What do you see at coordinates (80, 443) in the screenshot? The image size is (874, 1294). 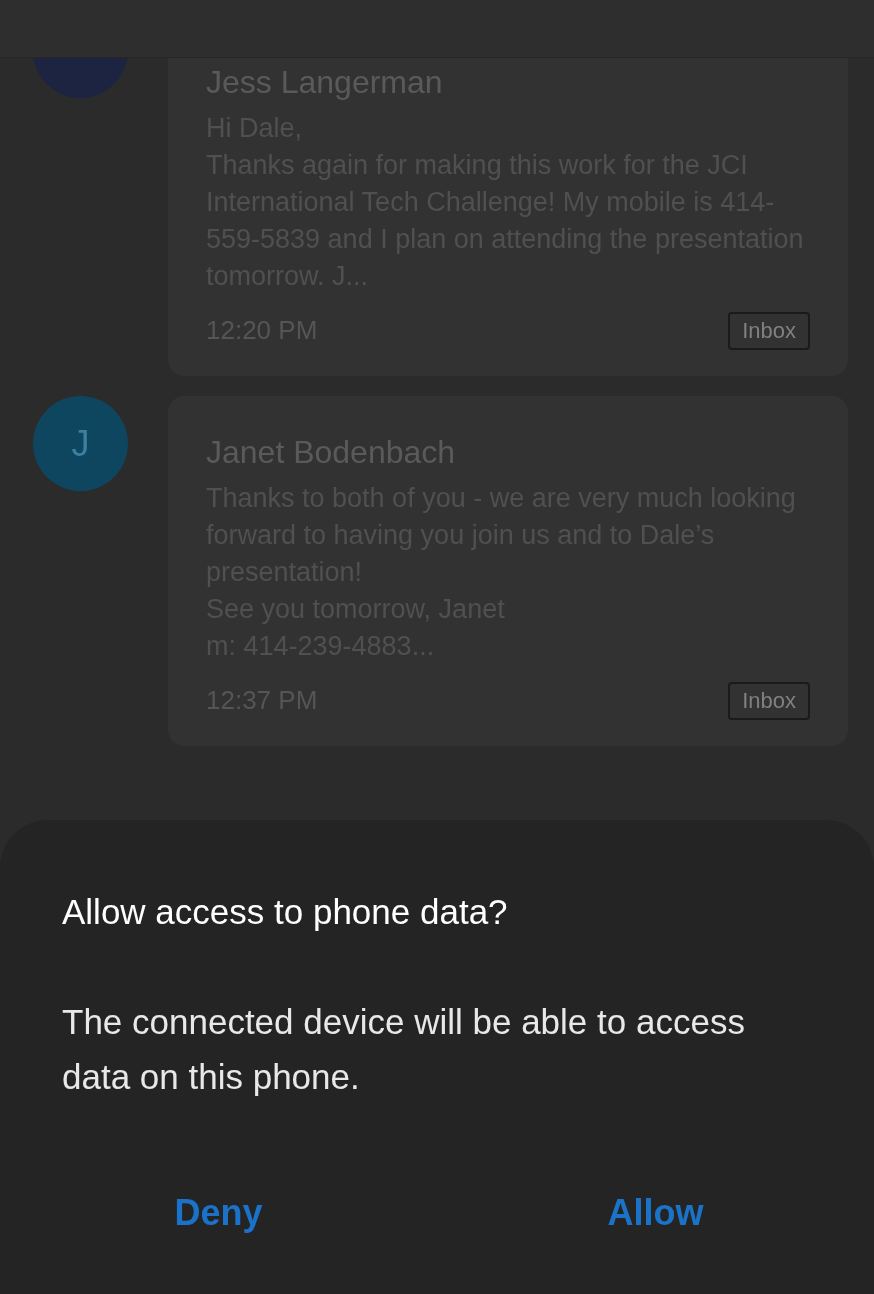 I see `avatar: J` at bounding box center [80, 443].